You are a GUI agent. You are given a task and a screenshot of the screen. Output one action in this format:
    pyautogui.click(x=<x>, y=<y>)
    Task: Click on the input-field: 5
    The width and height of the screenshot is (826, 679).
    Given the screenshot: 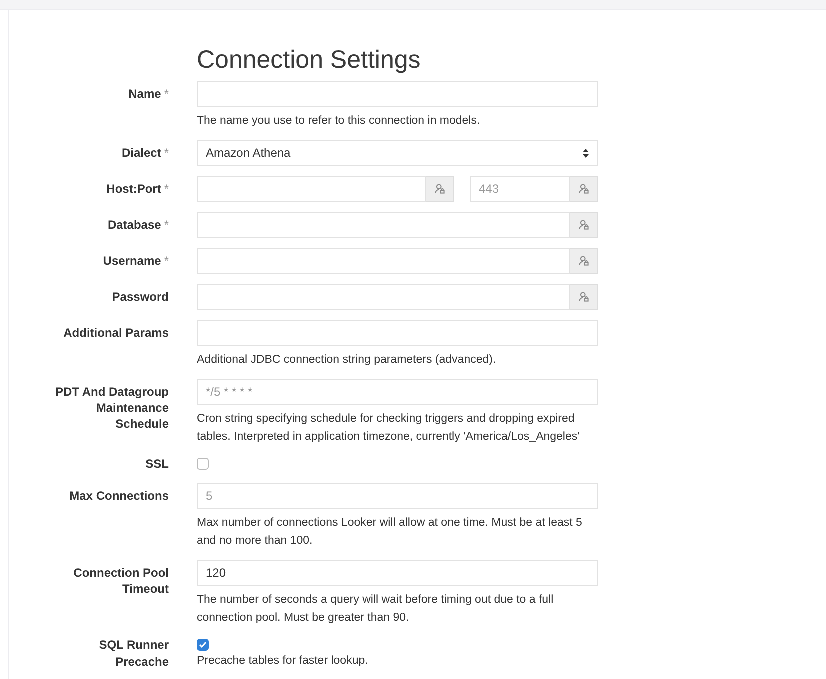 What is the action you would take?
    pyautogui.click(x=397, y=496)
    